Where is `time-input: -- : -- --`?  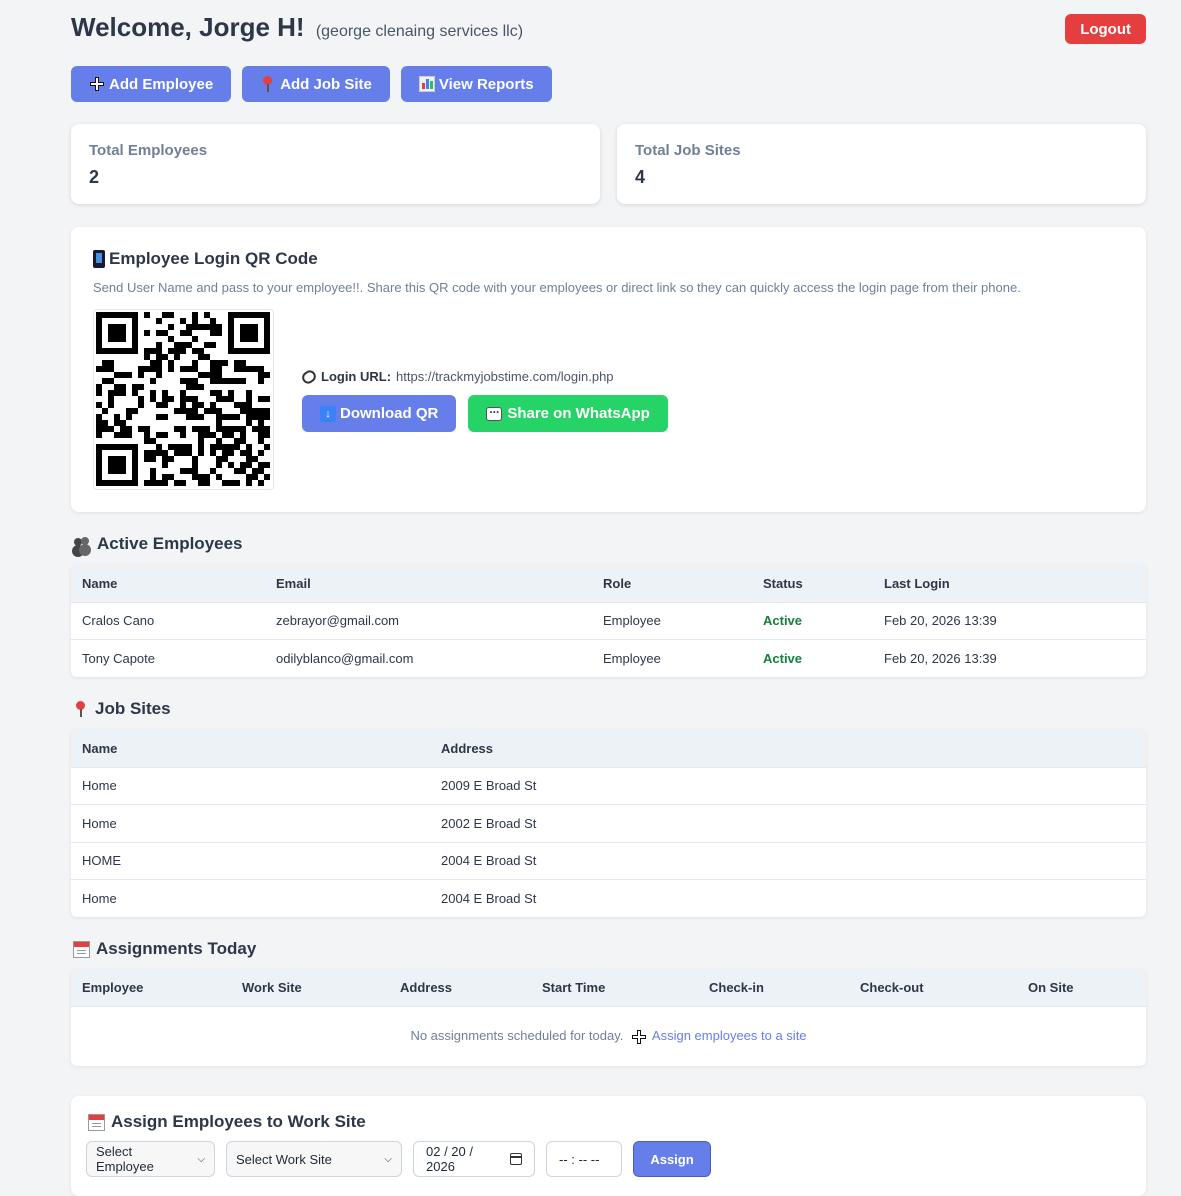
time-input: -- : -- -- is located at coordinates (584, 1159).